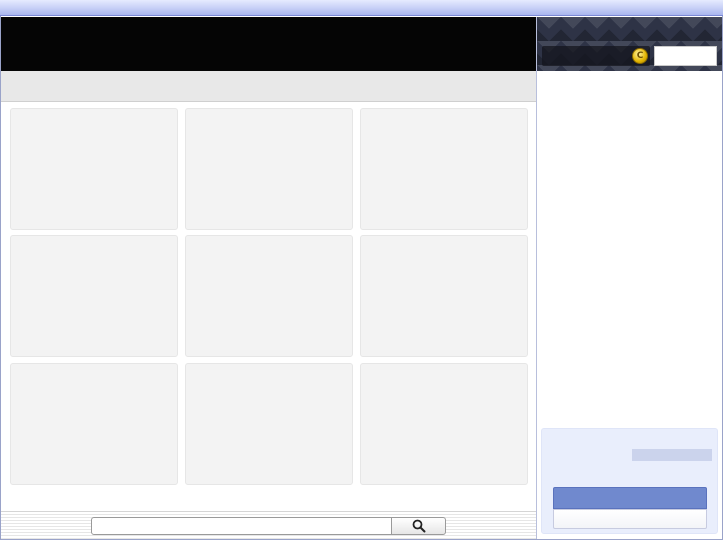  What do you see at coordinates (630, 498) in the screenshot?
I see `promo-primary-button` at bounding box center [630, 498].